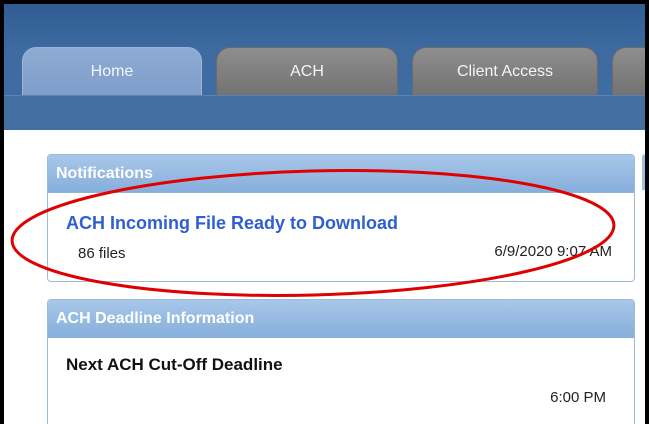 The height and width of the screenshot is (424, 649). Describe the element at coordinates (643, 172) in the screenshot. I see `side-panel-edge` at that location.